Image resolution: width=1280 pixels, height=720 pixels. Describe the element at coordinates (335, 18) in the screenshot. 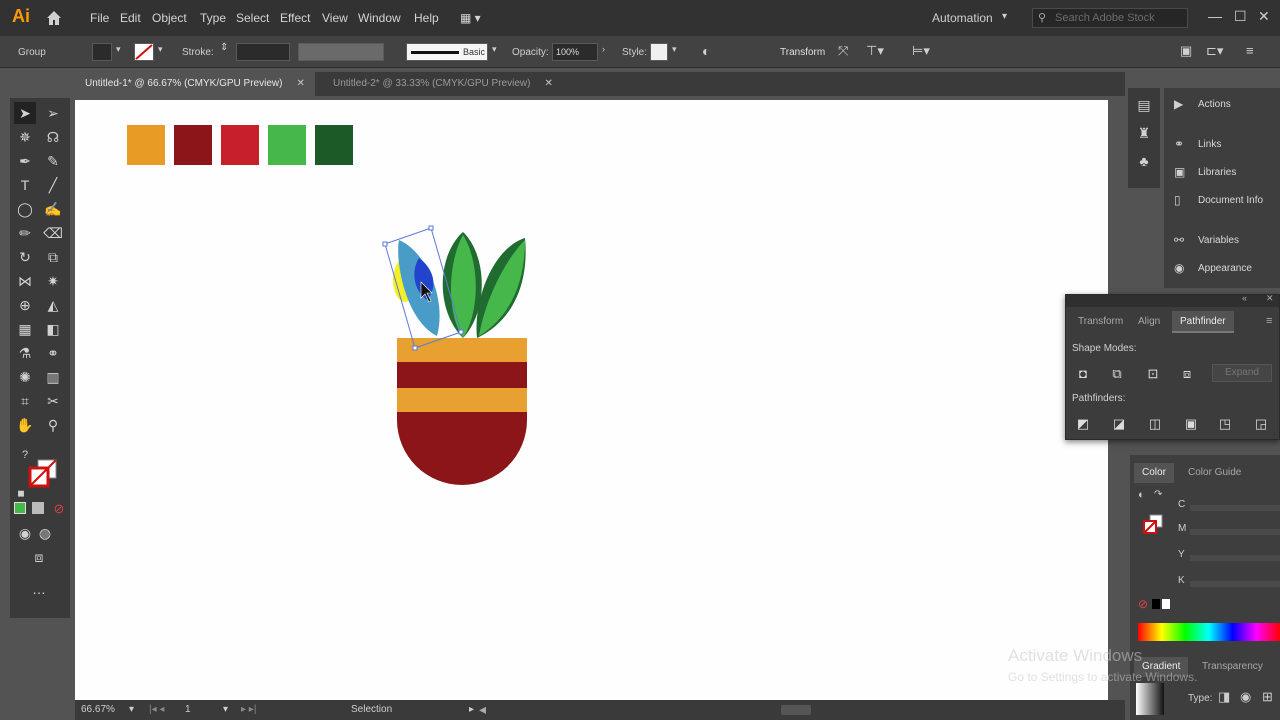

I see `menu-view: View` at that location.